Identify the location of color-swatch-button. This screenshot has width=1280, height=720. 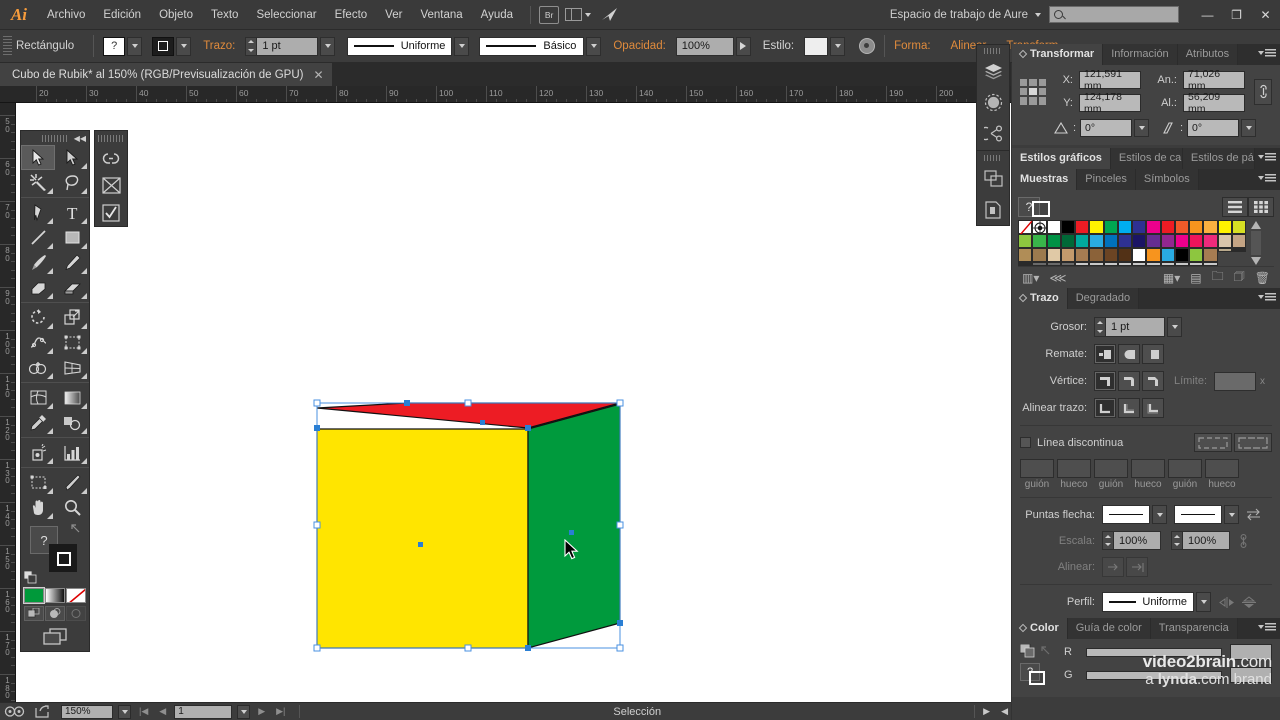
(34, 595).